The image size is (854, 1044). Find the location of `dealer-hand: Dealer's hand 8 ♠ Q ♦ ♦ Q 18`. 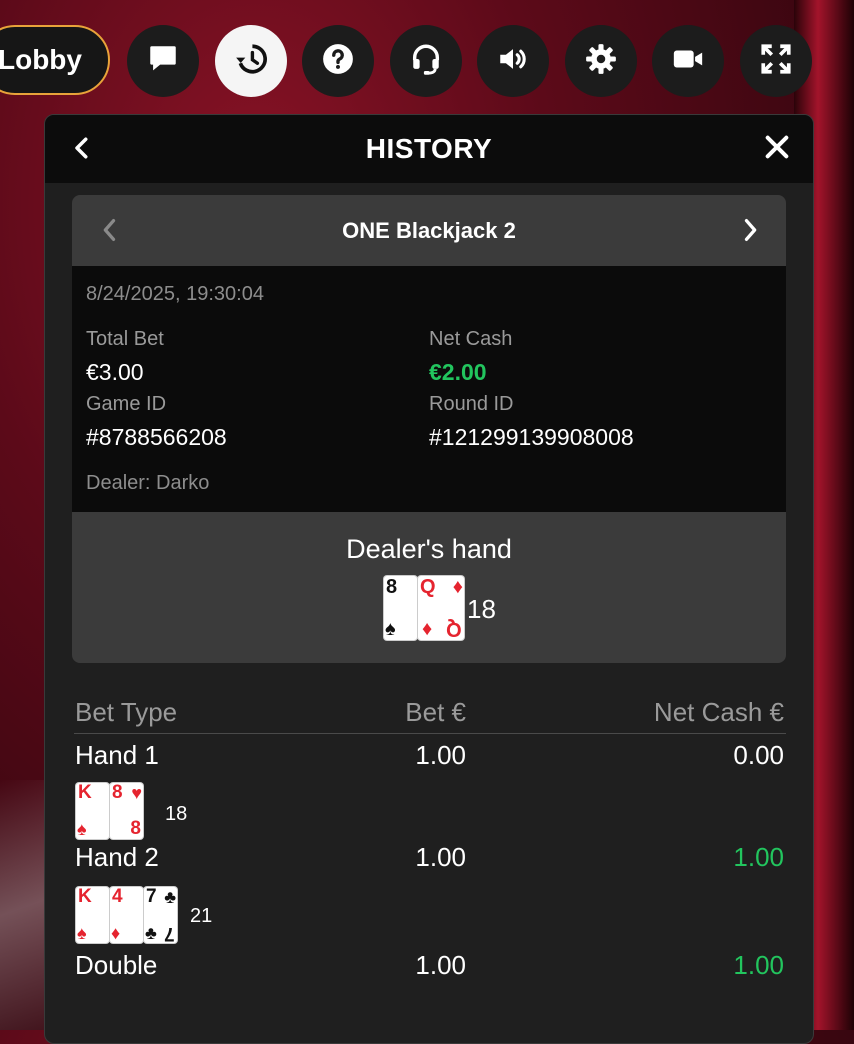

dealer-hand: Dealer's hand 8 ♠ Q ♦ ♦ Q 18 is located at coordinates (429, 587).